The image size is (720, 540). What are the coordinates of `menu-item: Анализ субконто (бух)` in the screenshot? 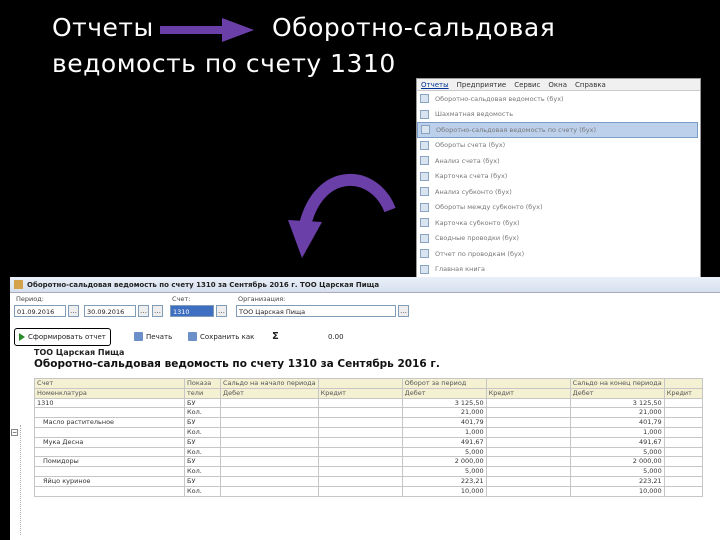 It's located at (558, 192).